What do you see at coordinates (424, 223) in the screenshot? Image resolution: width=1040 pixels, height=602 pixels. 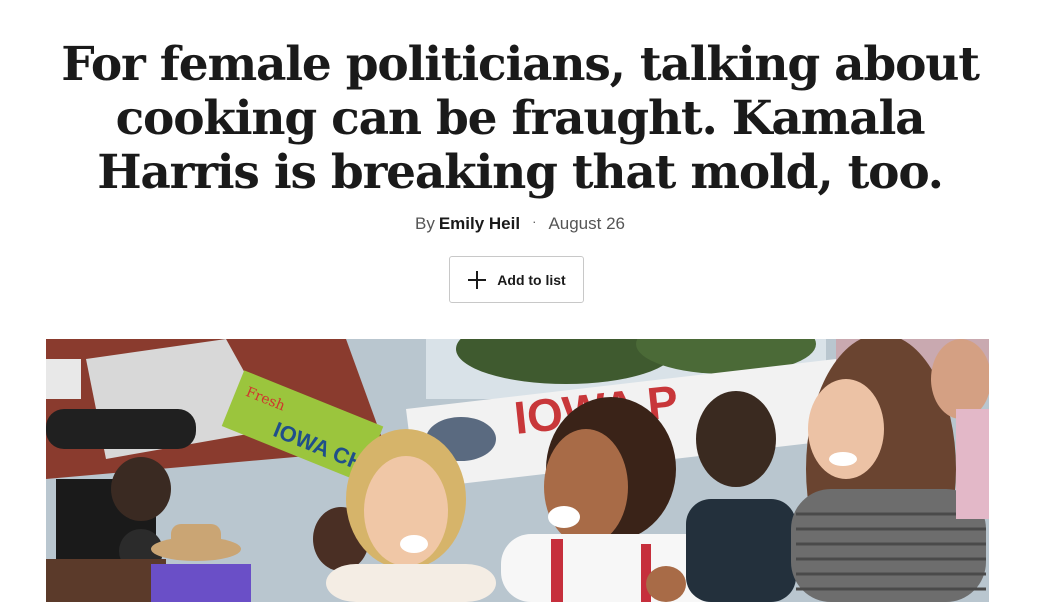 I see `byline-prefix: By` at bounding box center [424, 223].